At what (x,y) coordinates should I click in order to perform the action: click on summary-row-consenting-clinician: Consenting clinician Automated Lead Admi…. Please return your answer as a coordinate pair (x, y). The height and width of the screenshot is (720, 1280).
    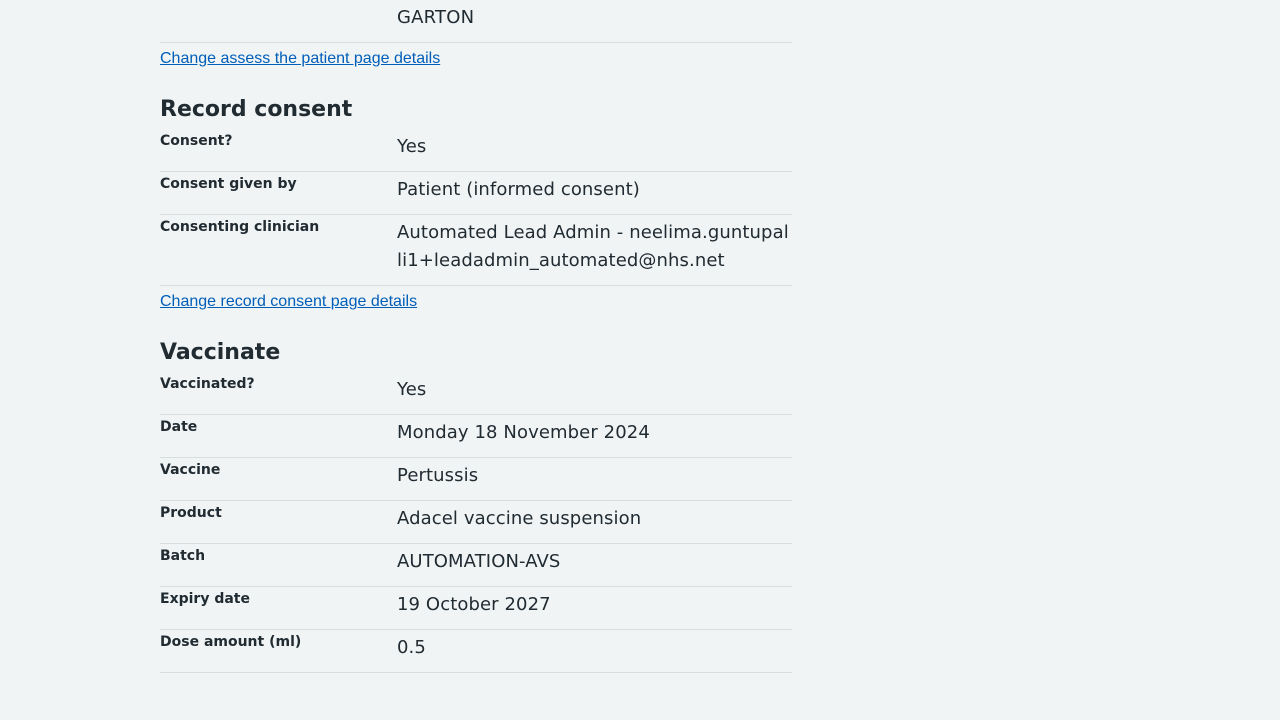
    Looking at the image, I should click on (476, 250).